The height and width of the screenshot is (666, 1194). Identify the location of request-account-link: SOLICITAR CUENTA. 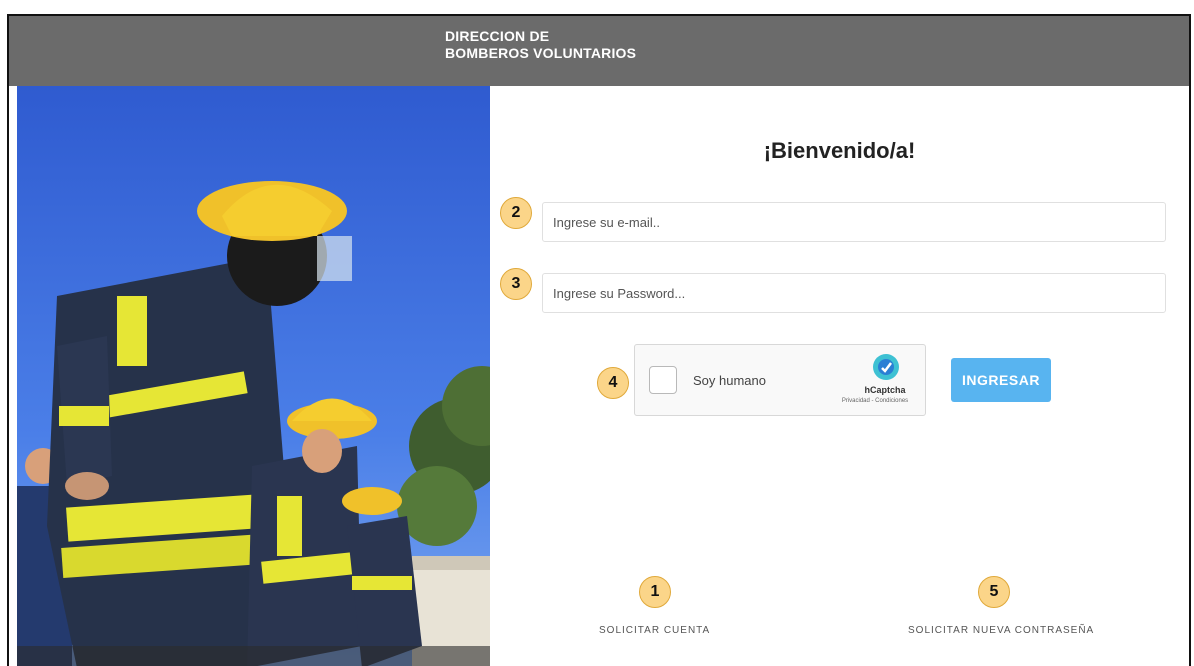
(654, 630).